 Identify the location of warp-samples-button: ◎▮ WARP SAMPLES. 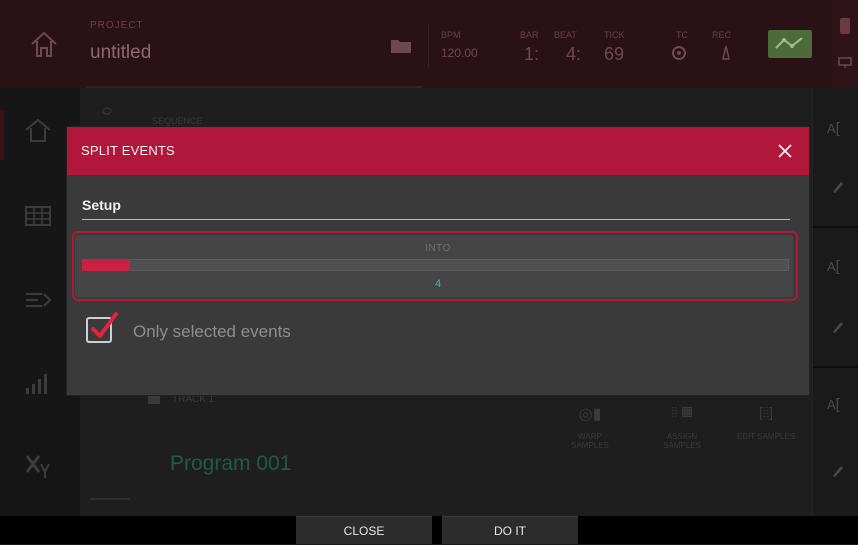
(590, 427).